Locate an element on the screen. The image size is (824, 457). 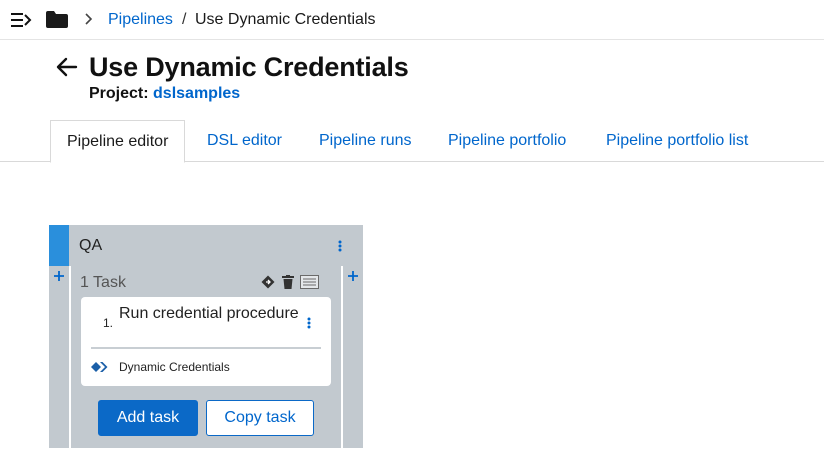
list-icon is located at coordinates (309, 282).